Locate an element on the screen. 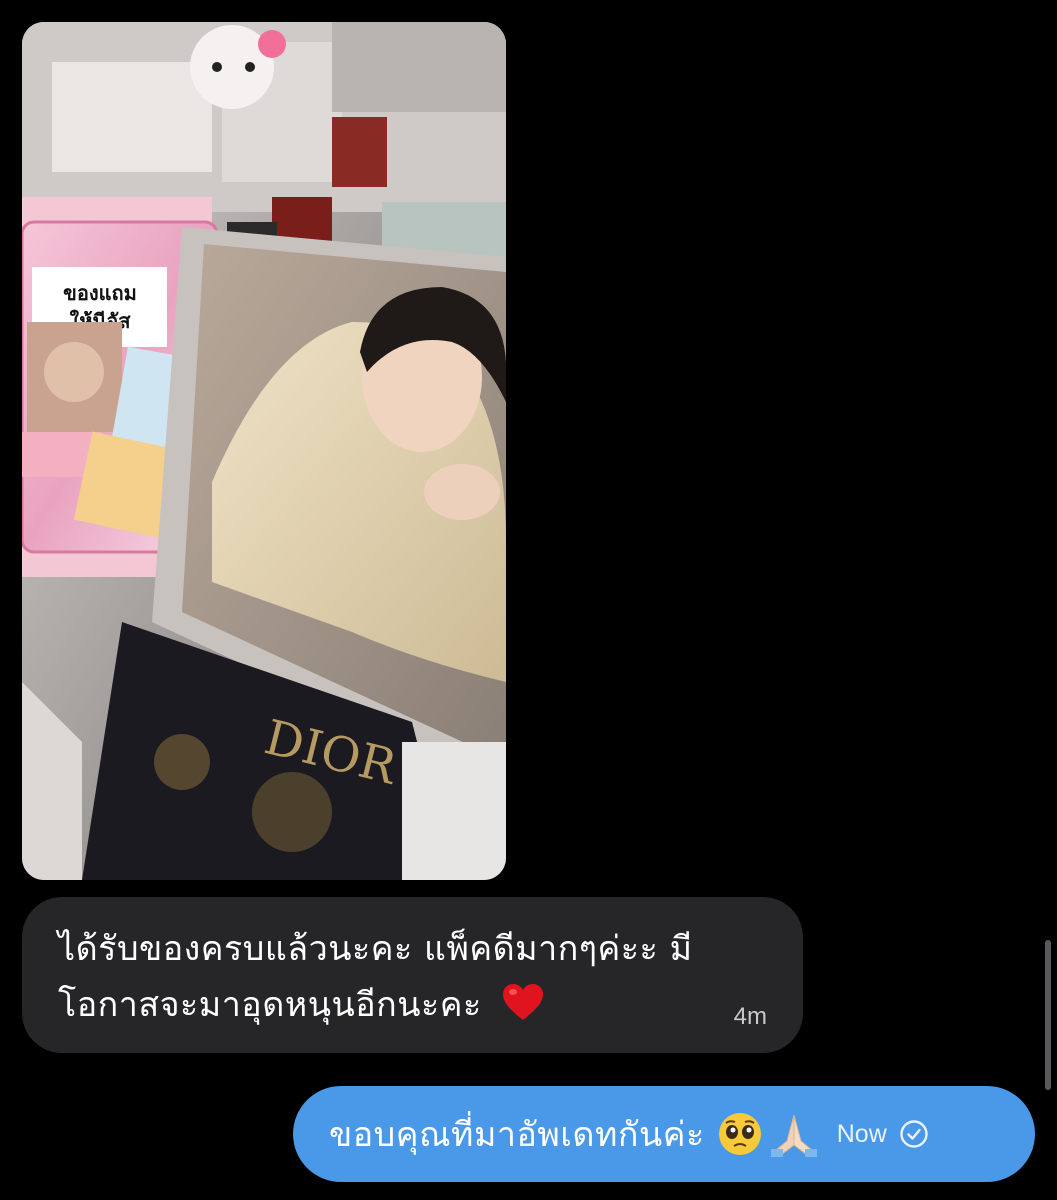  incoming-message-time: 4m is located at coordinates (750, 1016).